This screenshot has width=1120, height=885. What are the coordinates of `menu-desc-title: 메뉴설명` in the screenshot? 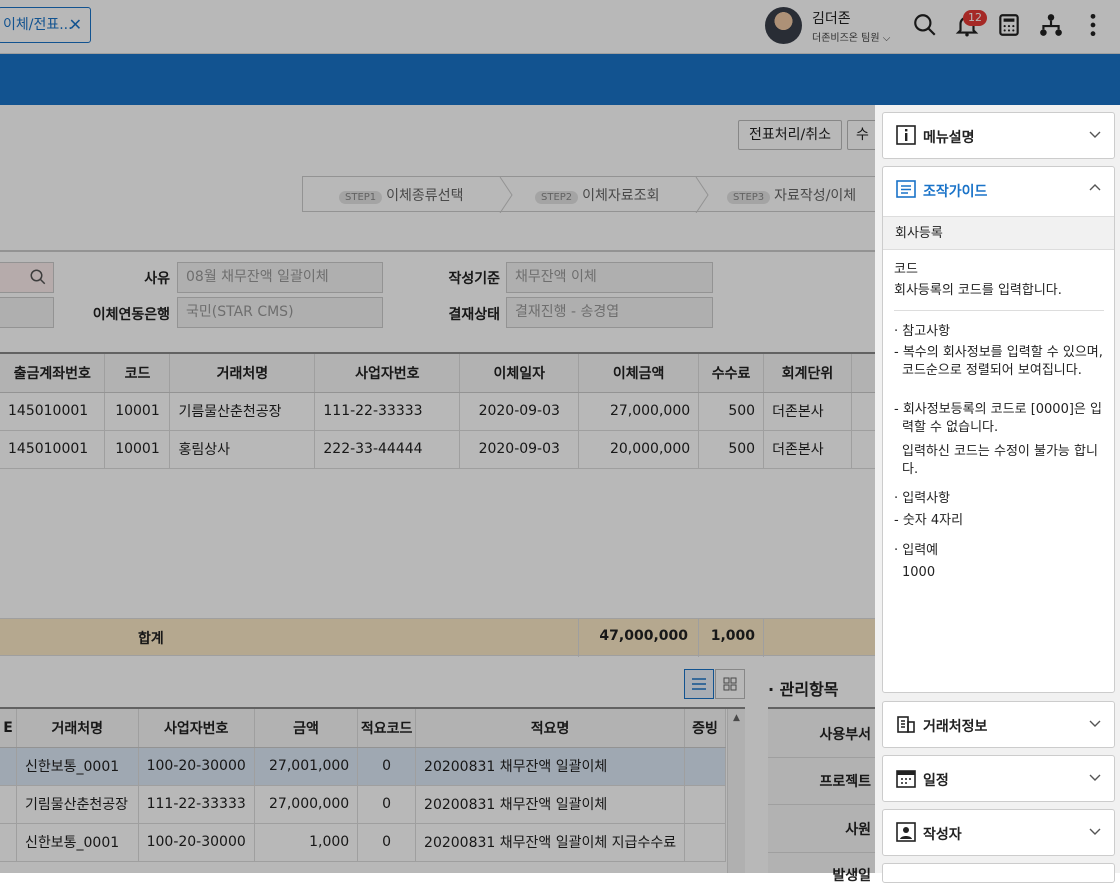 It's located at (949, 138).